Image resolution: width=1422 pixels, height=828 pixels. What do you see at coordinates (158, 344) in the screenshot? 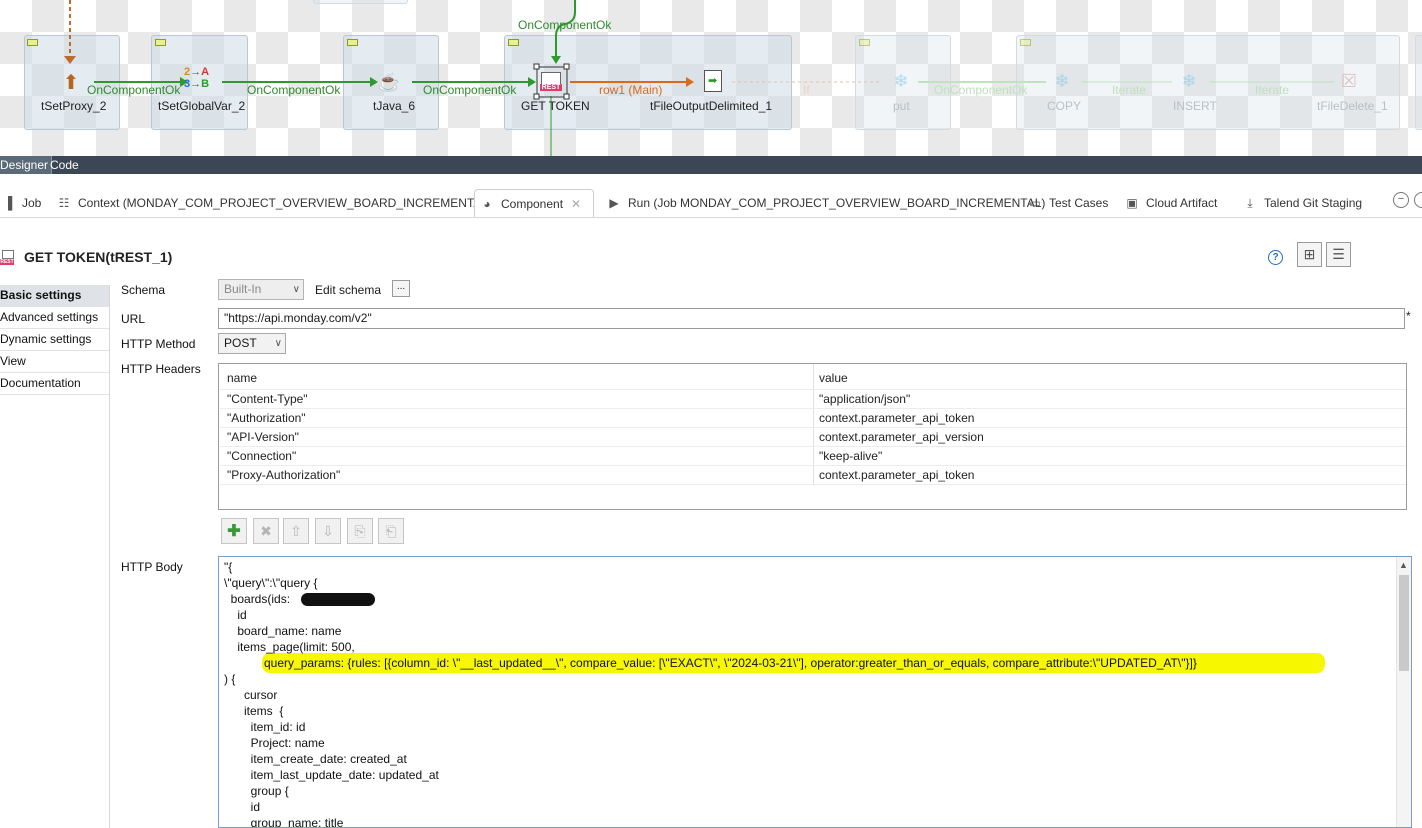
I see `http-method-label: HTTP Method` at bounding box center [158, 344].